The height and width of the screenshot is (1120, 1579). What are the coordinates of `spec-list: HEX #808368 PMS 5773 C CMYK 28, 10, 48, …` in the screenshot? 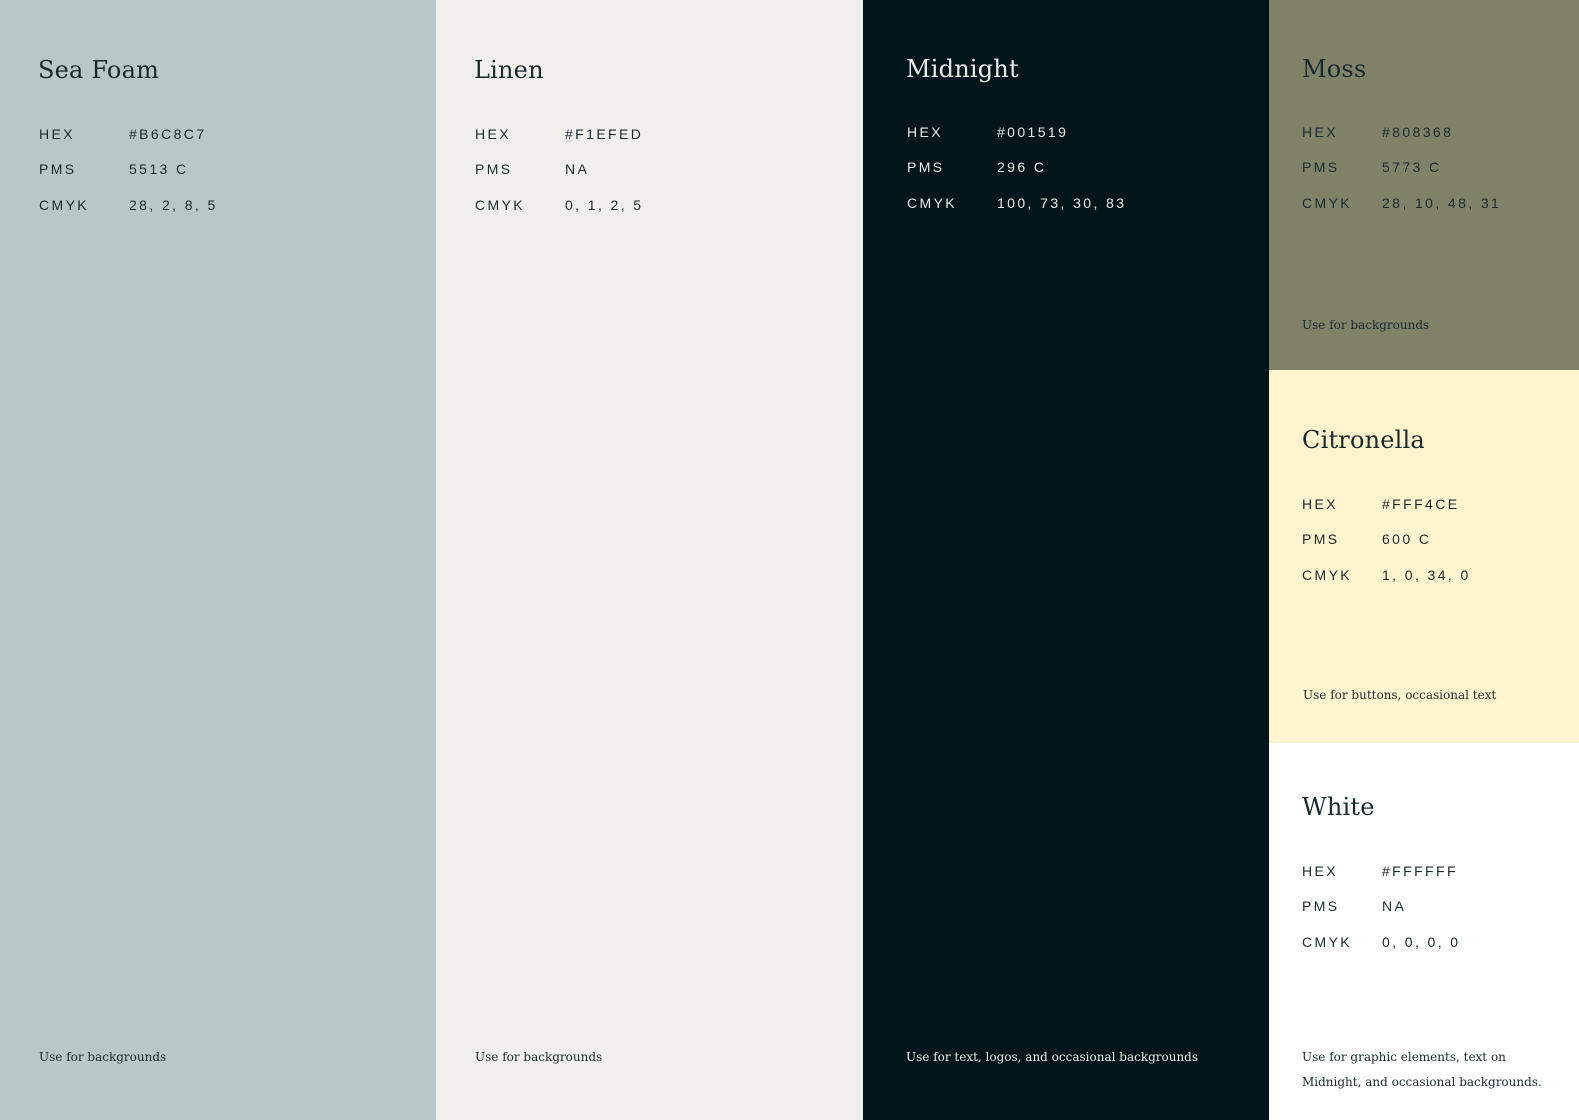 It's located at (1401, 167).